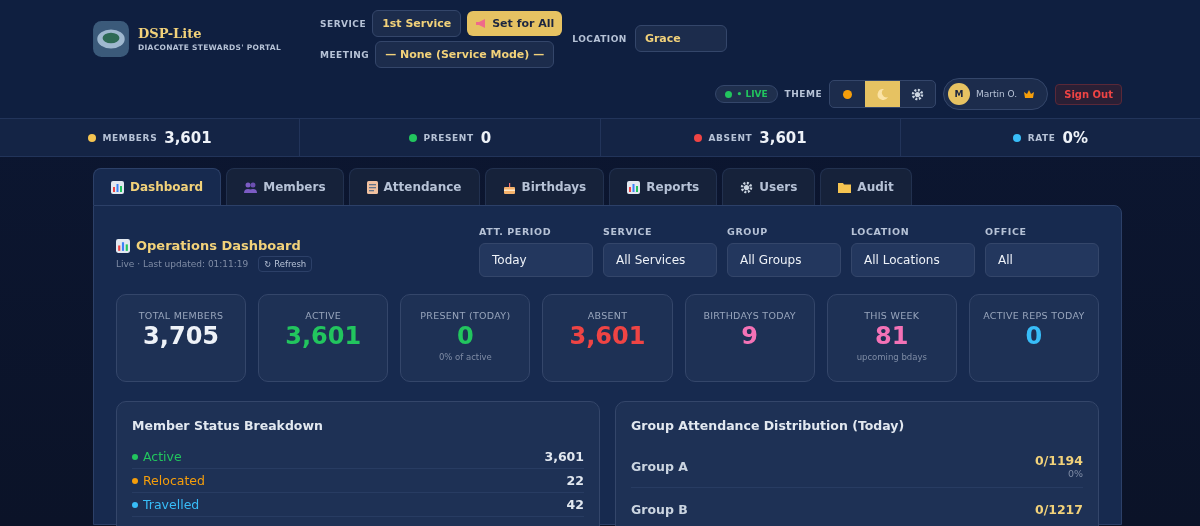 This screenshot has height=526, width=1200. What do you see at coordinates (372, 187) in the screenshot?
I see `clipboard-icon` at bounding box center [372, 187].